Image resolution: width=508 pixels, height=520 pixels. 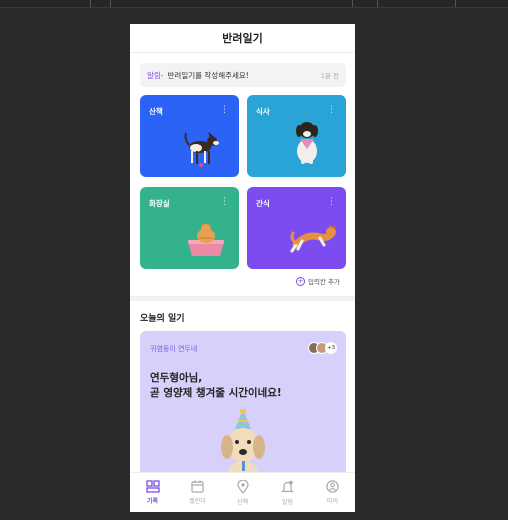 What do you see at coordinates (243, 445) in the screenshot?
I see `party-dog-icon` at bounding box center [243, 445].